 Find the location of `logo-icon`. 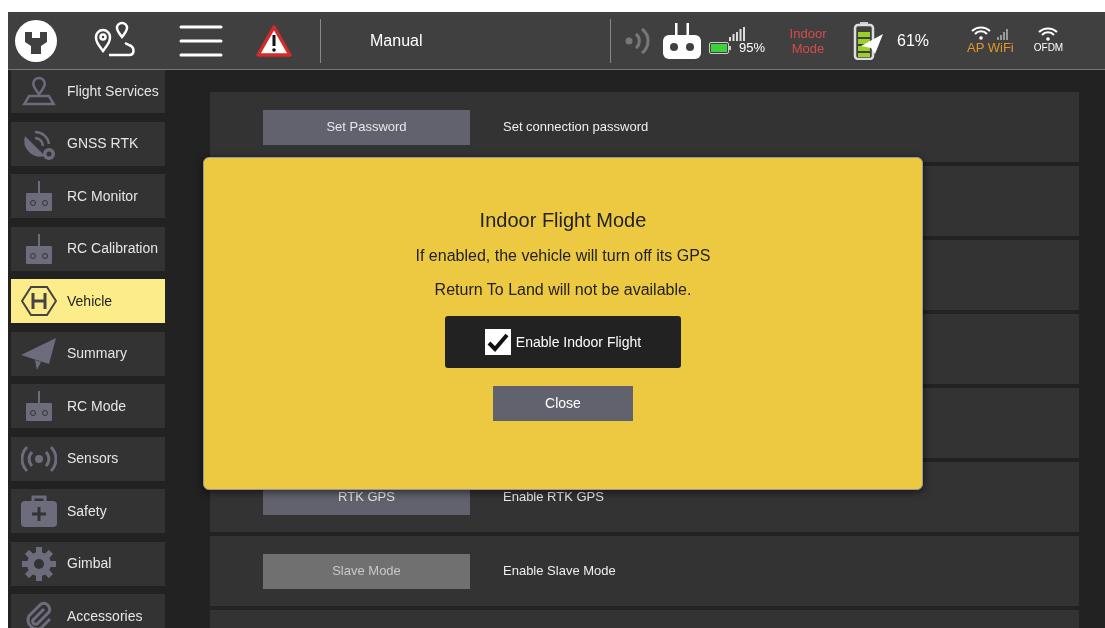

logo-icon is located at coordinates (36, 40).